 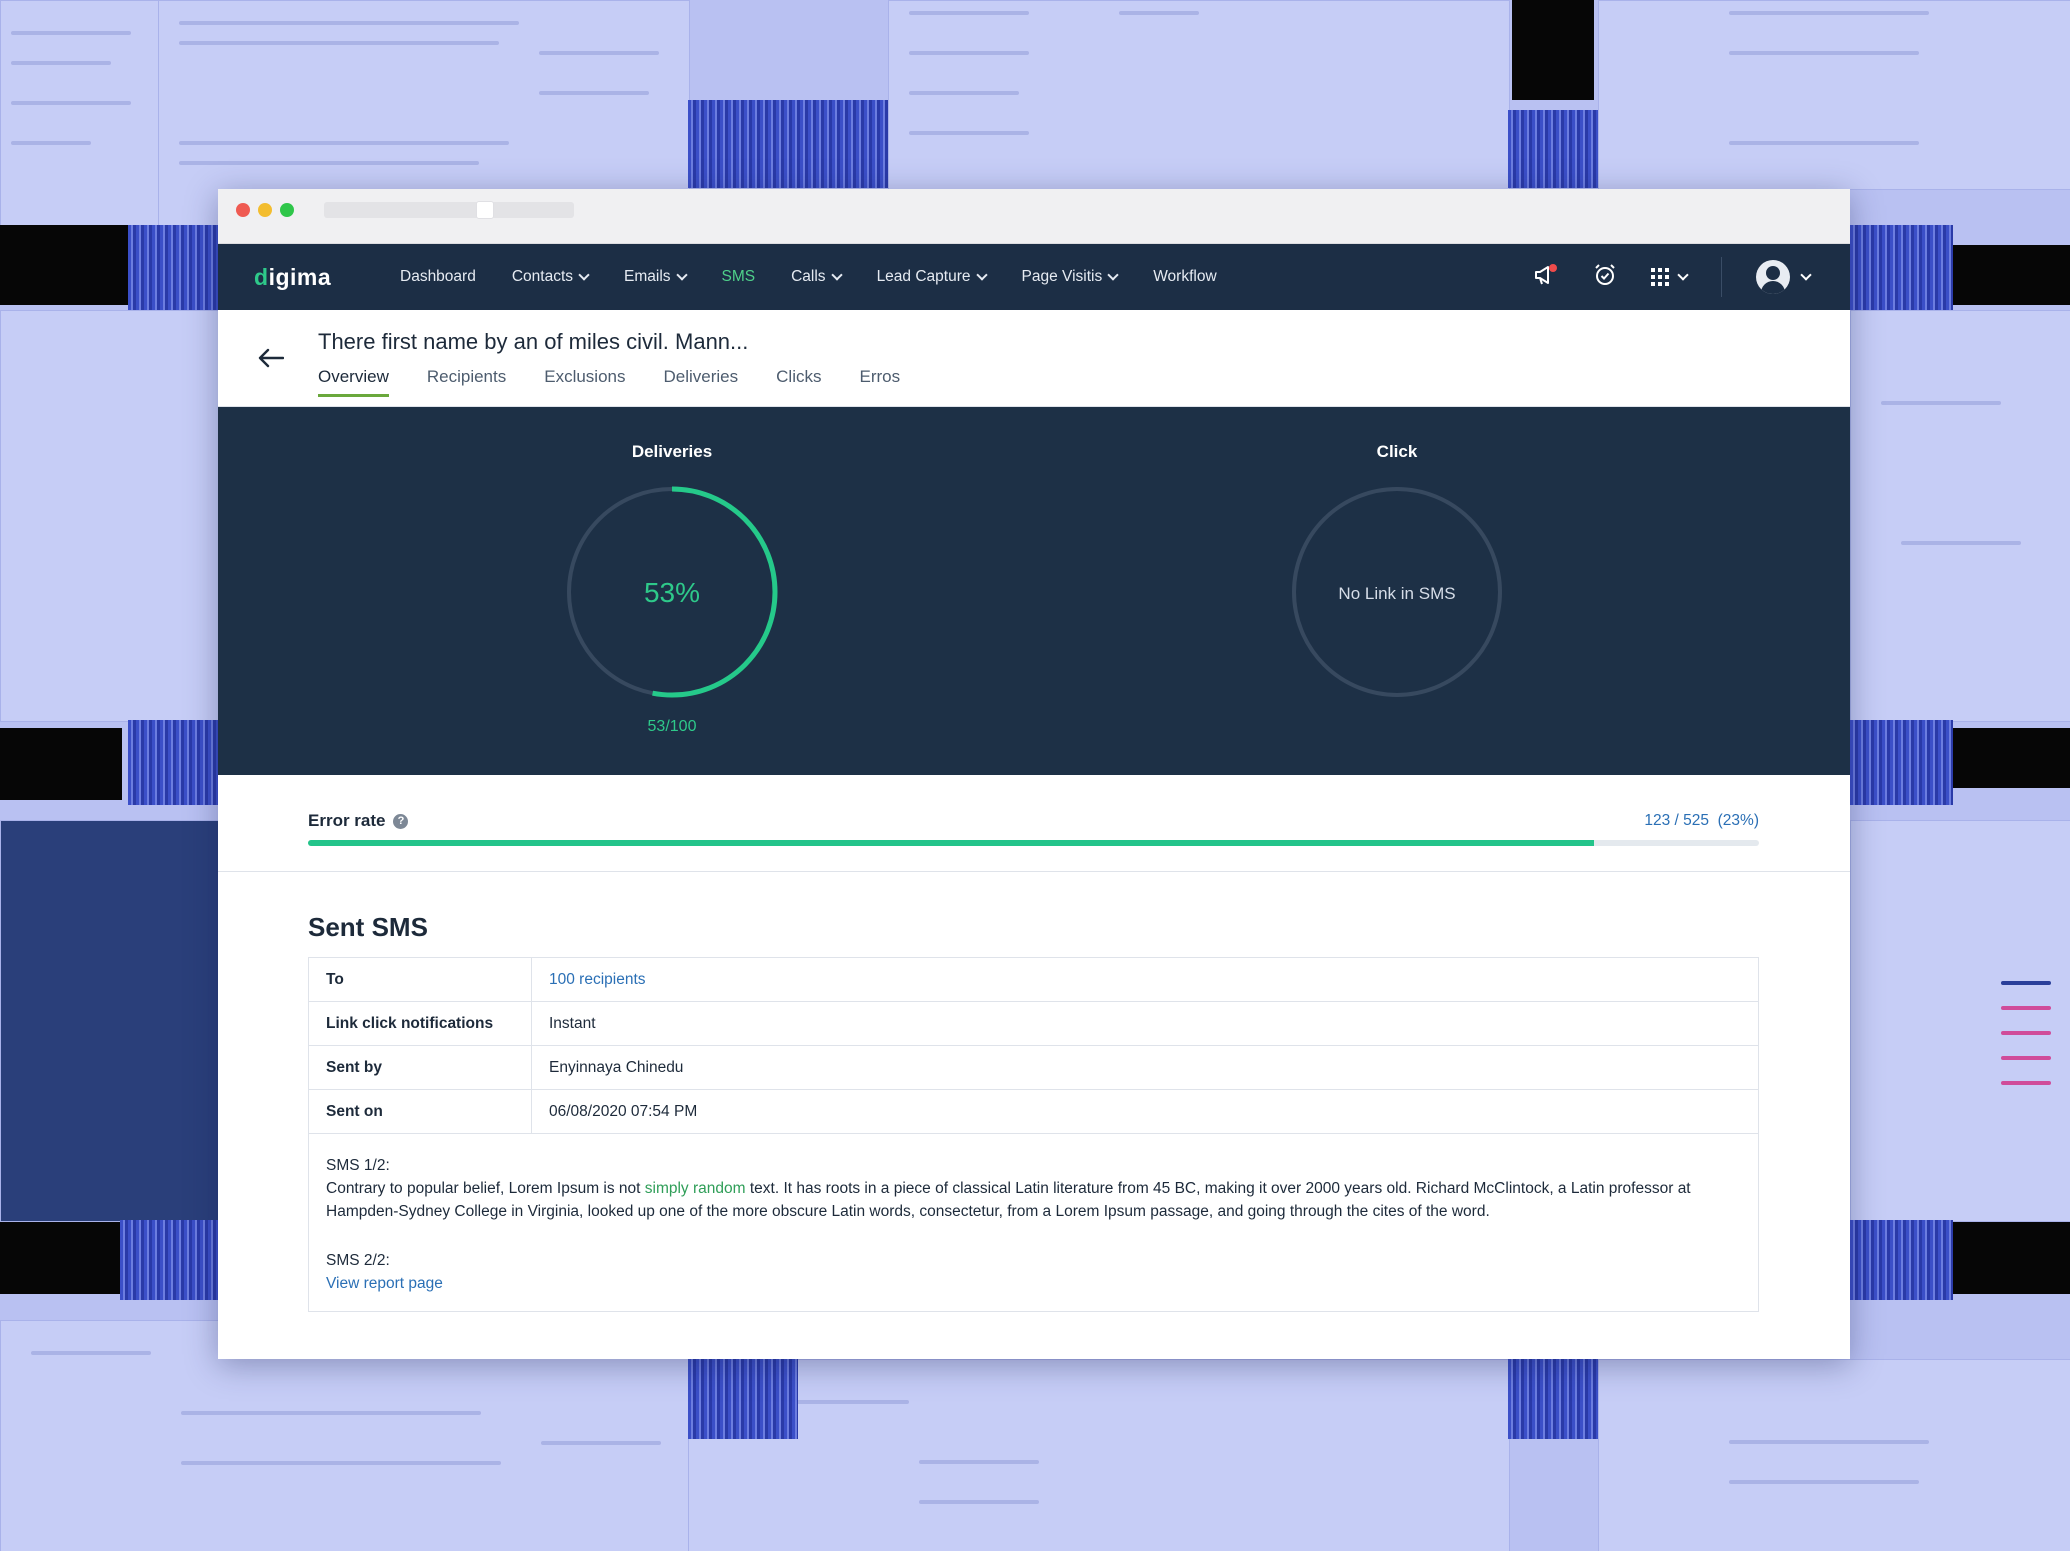 What do you see at coordinates (1397, 593) in the screenshot?
I see `click-no-link-label: No Link in SMS` at bounding box center [1397, 593].